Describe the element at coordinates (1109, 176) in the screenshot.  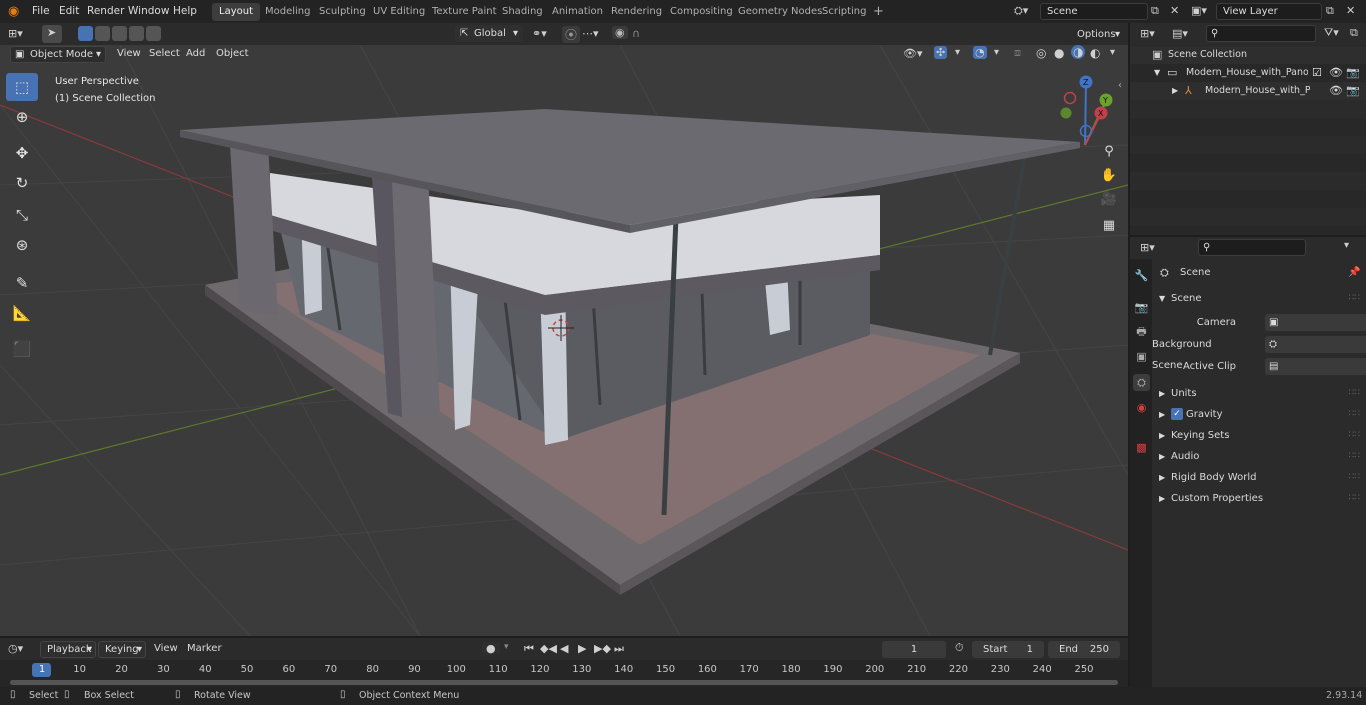
I see `pan-hand-icon: ✋` at that location.